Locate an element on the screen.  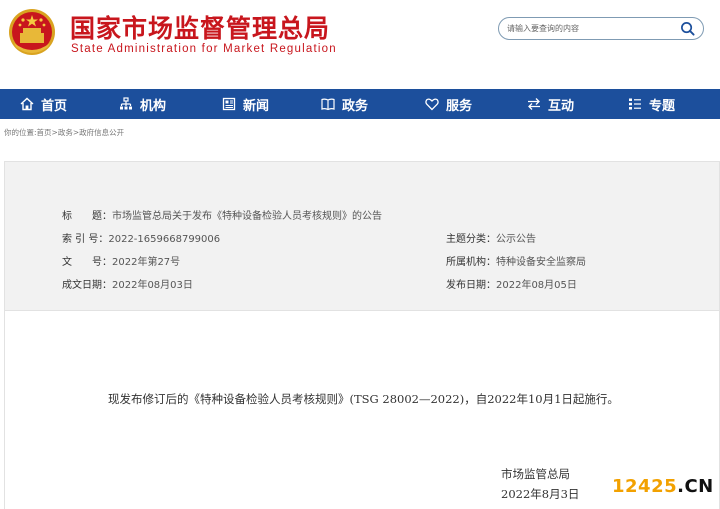
nav-item-interact: 互动 is located at coordinates (550, 104).